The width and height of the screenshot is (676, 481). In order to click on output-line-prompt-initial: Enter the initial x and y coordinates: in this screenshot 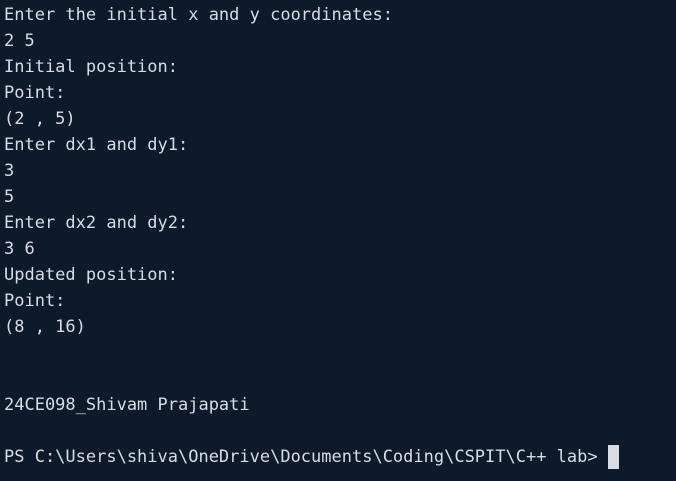, I will do `click(198, 15)`.